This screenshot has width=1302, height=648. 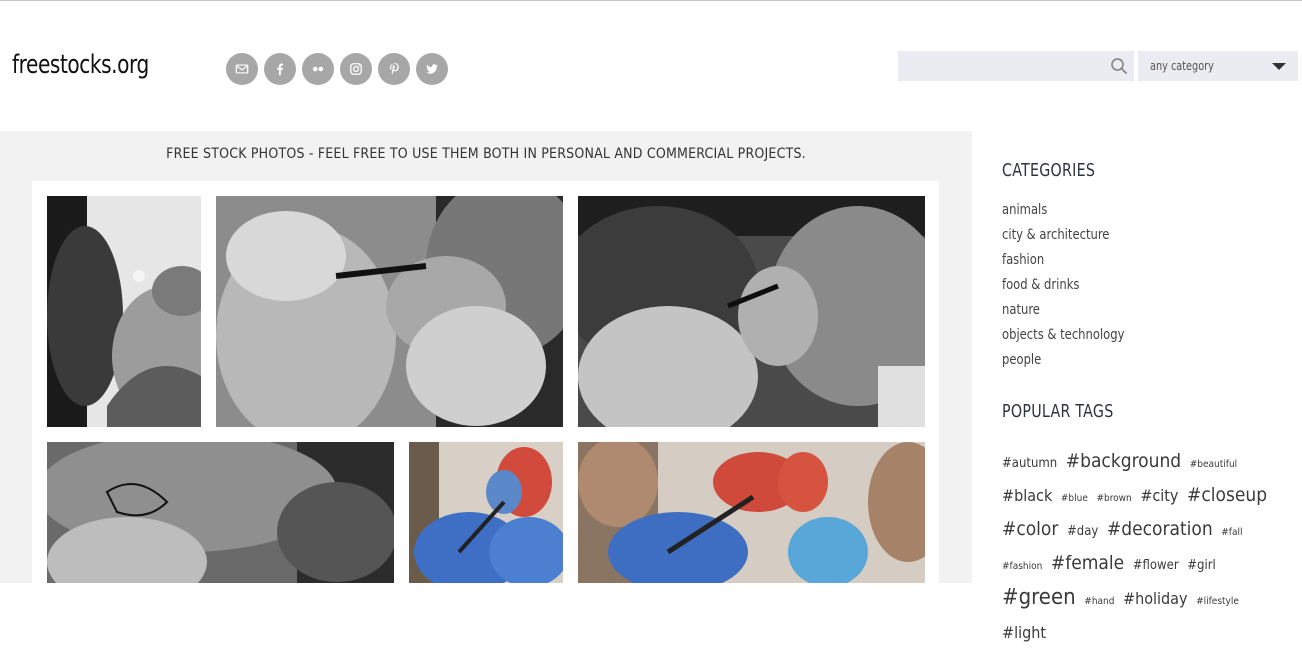 I want to click on tag-link: #black, so click(x=1027, y=495).